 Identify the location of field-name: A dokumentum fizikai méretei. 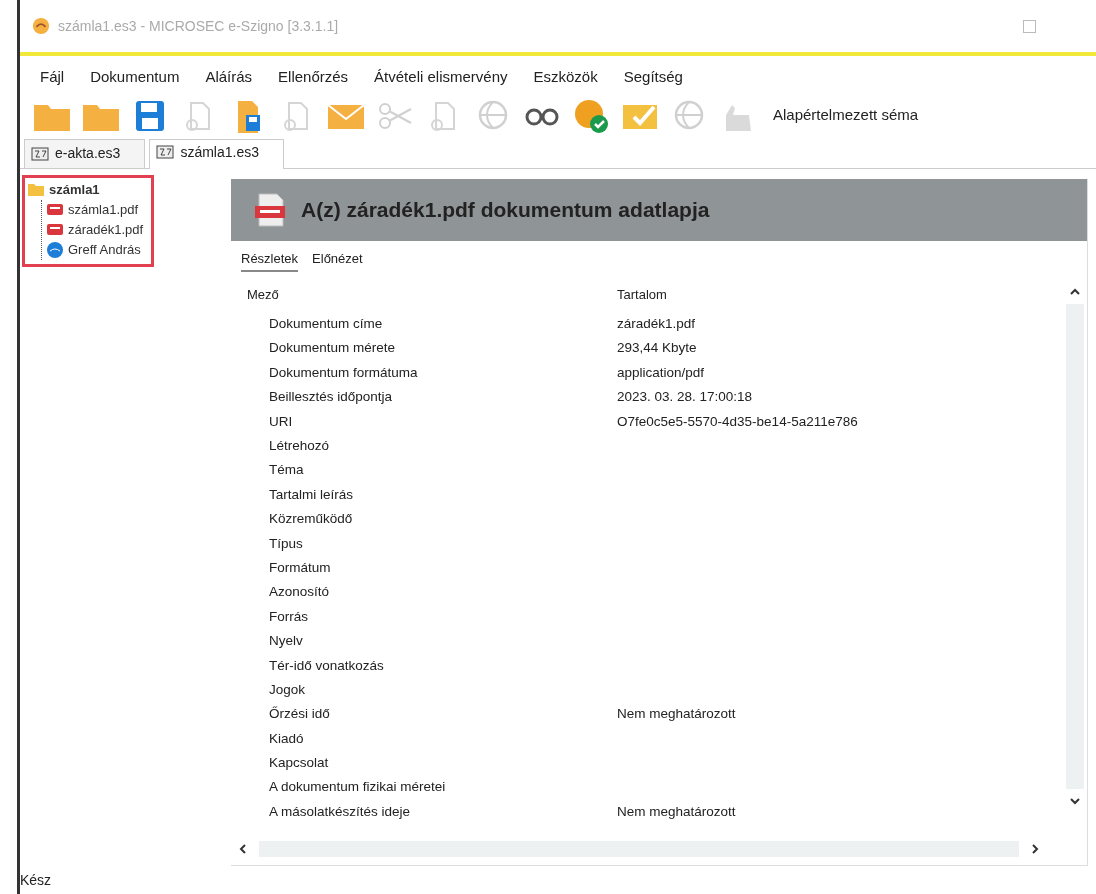
(357, 787).